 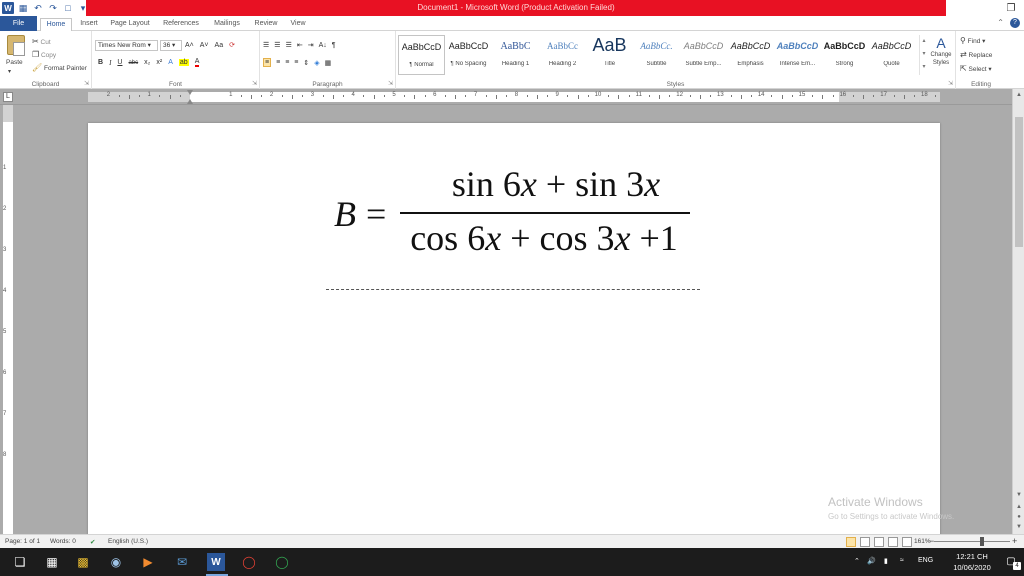 I want to click on shrink-font-button: A˅, so click(x=204, y=45).